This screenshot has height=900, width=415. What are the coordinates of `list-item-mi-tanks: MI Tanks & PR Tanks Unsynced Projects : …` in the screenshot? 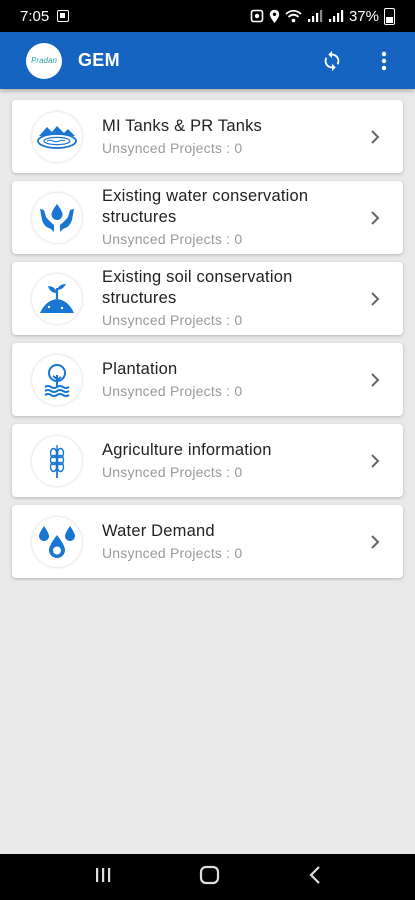 It's located at (207, 136).